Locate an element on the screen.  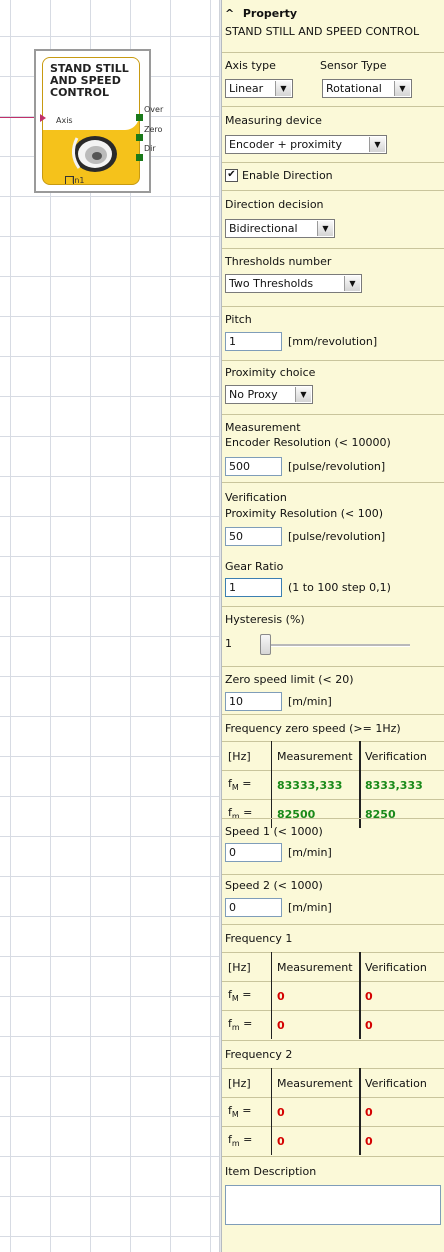
measuring-device-select: Encoder + proximity ▼ is located at coordinates (306, 144).